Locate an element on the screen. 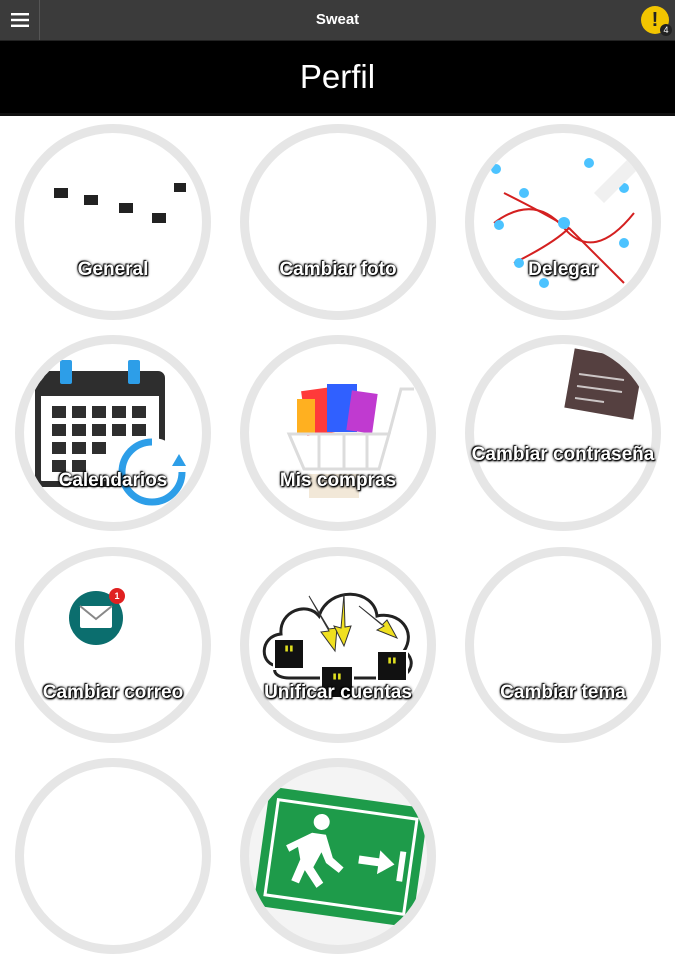 This screenshot has width=675, height=954. tile-calendars: Calendarios is located at coordinates (113, 433).